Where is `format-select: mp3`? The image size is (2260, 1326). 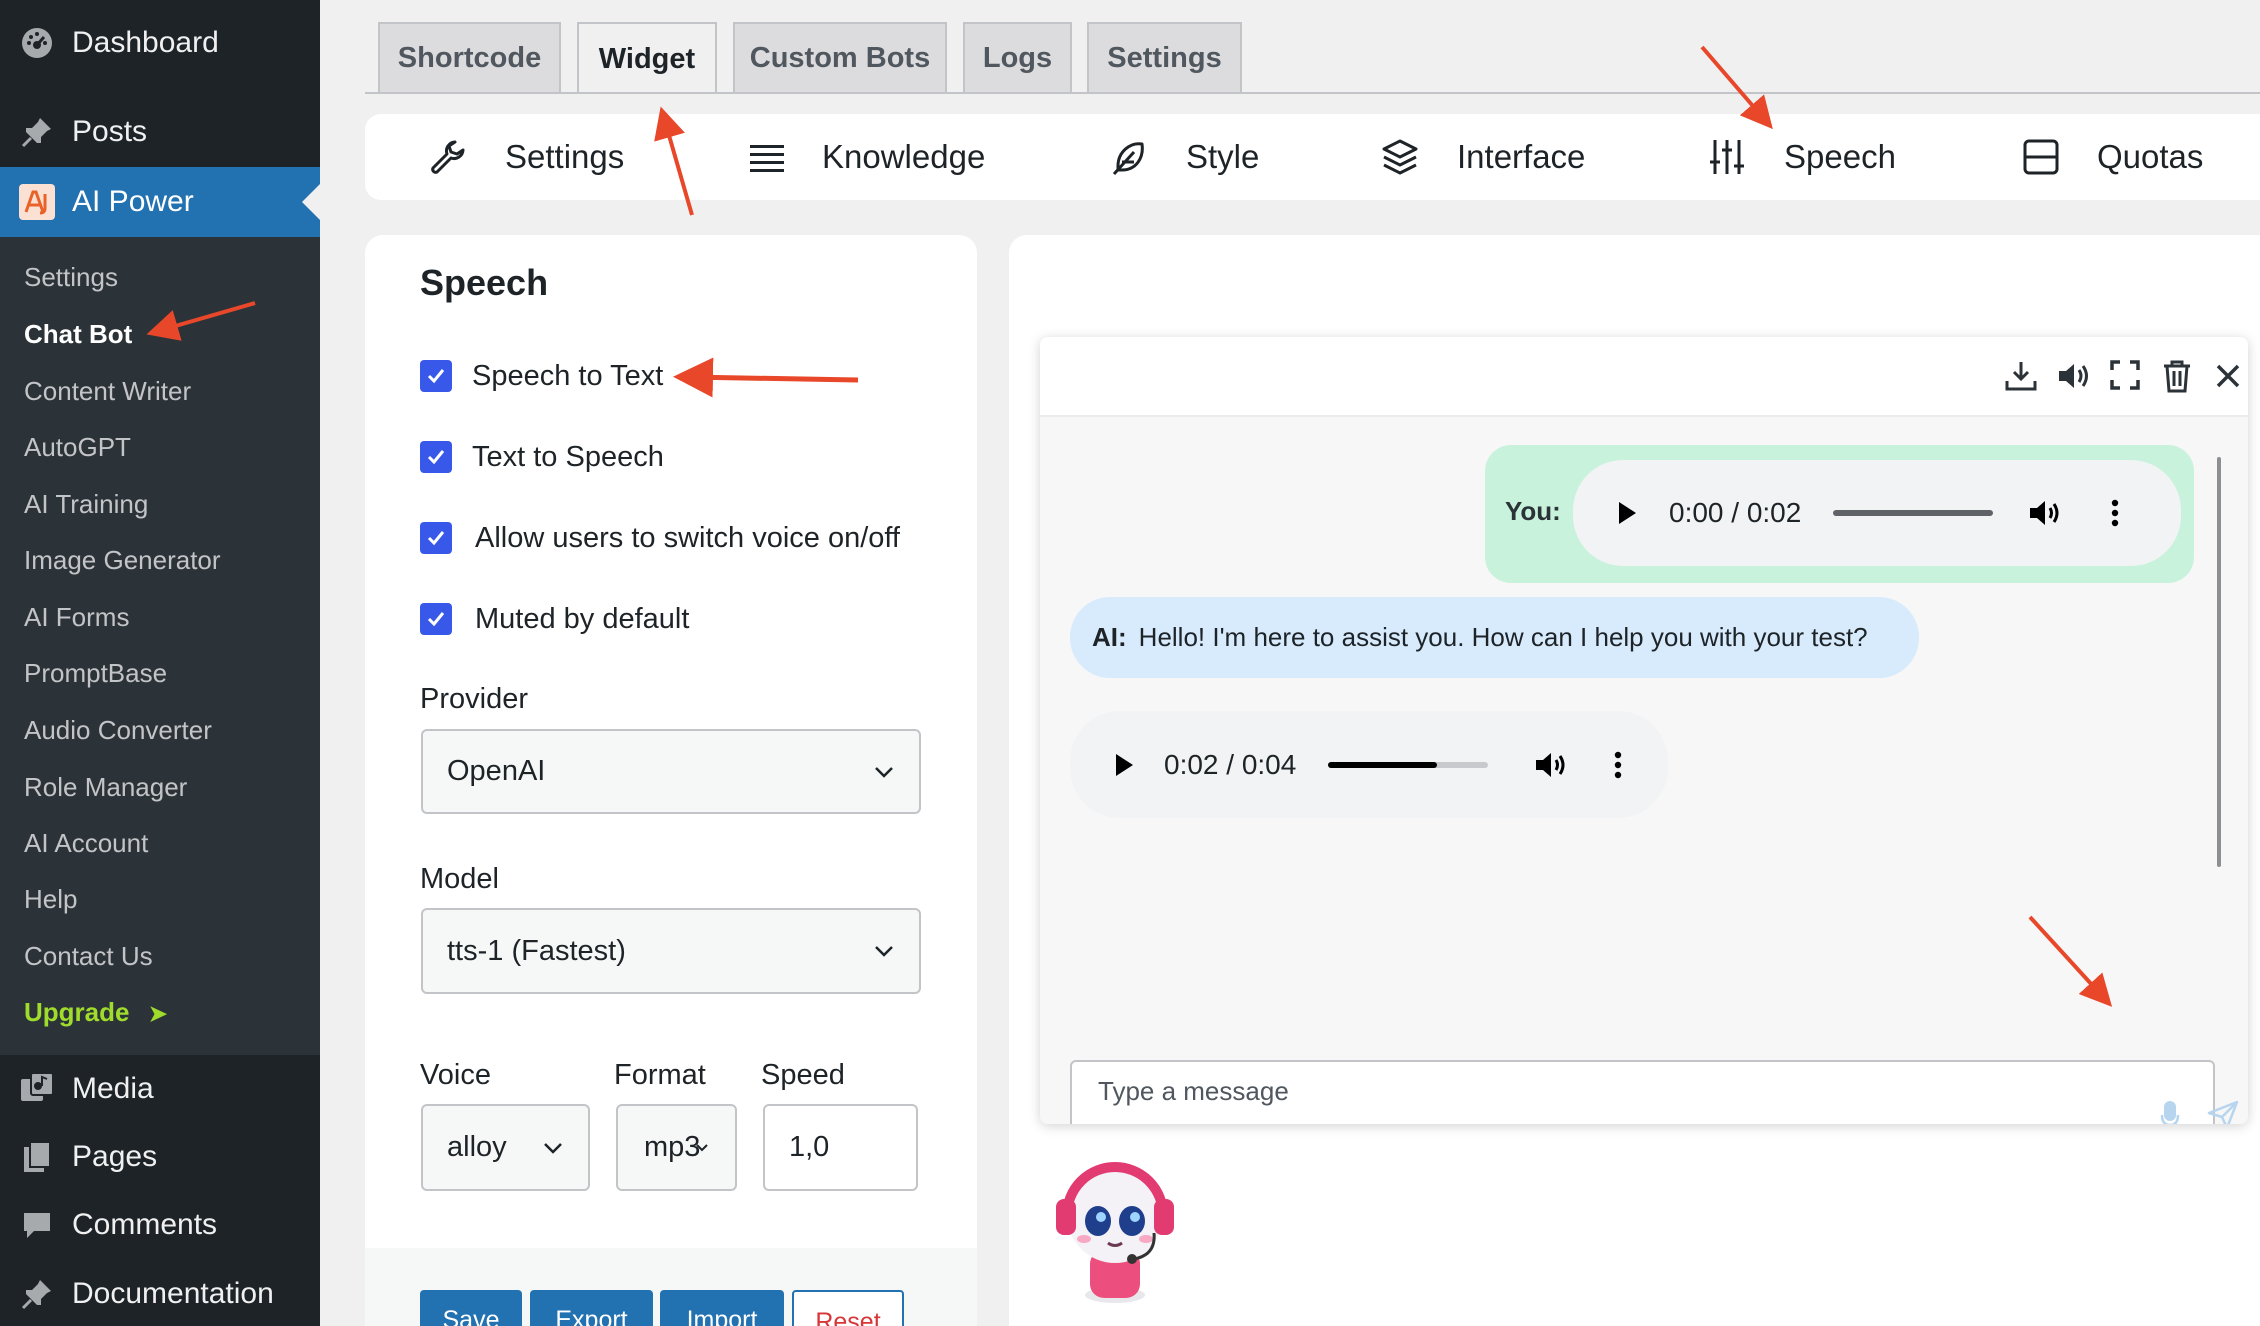
format-select: mp3 is located at coordinates (676, 1147).